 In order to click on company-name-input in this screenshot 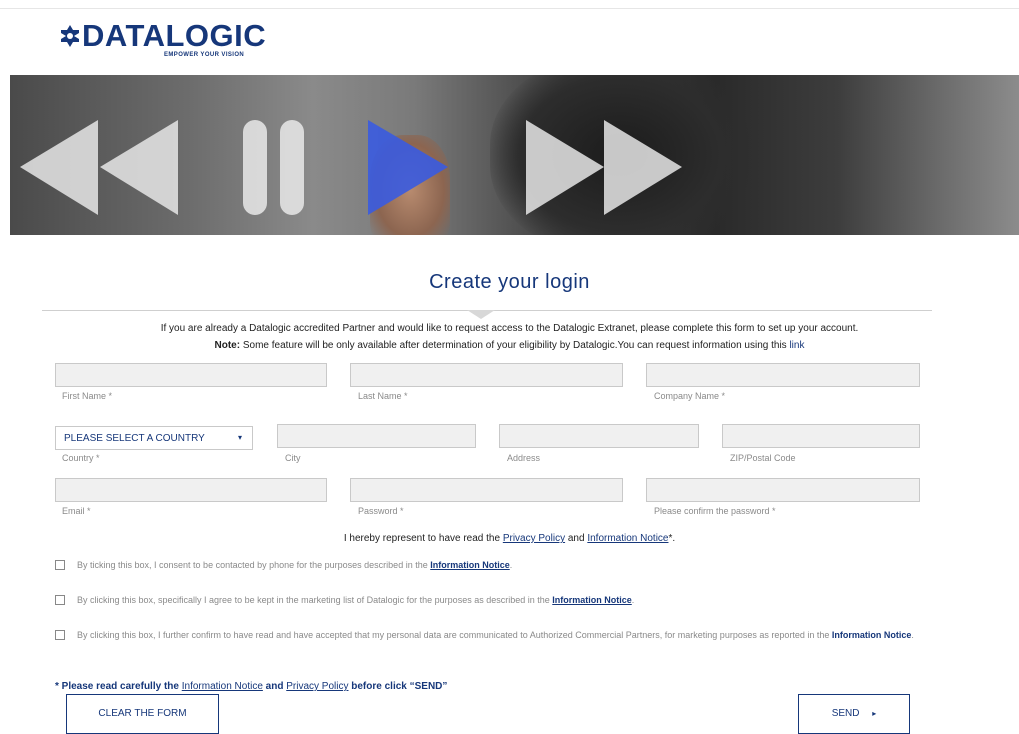, I will do `click(783, 375)`.